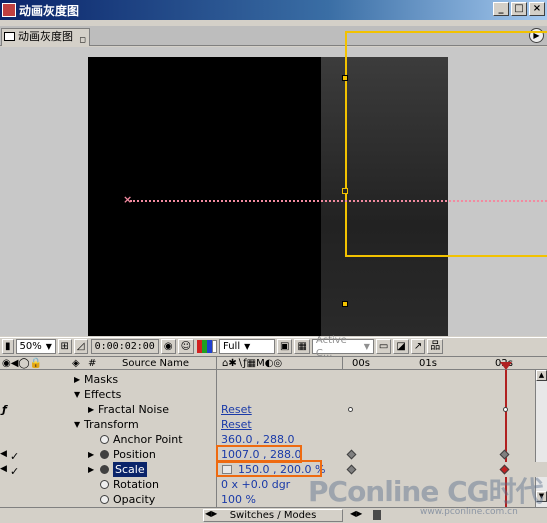 Image resolution: width=547 pixels, height=523 pixels. I want to click on minimize-button: _, so click(501, 9).